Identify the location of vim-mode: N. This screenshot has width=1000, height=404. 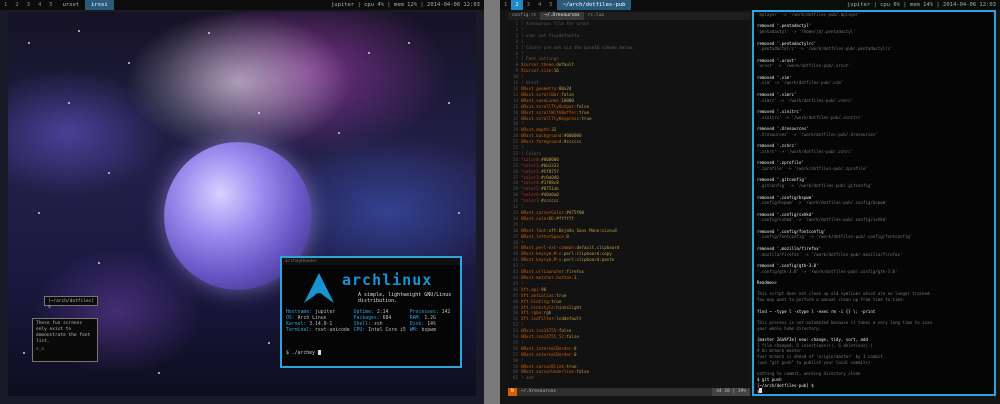
(512, 392).